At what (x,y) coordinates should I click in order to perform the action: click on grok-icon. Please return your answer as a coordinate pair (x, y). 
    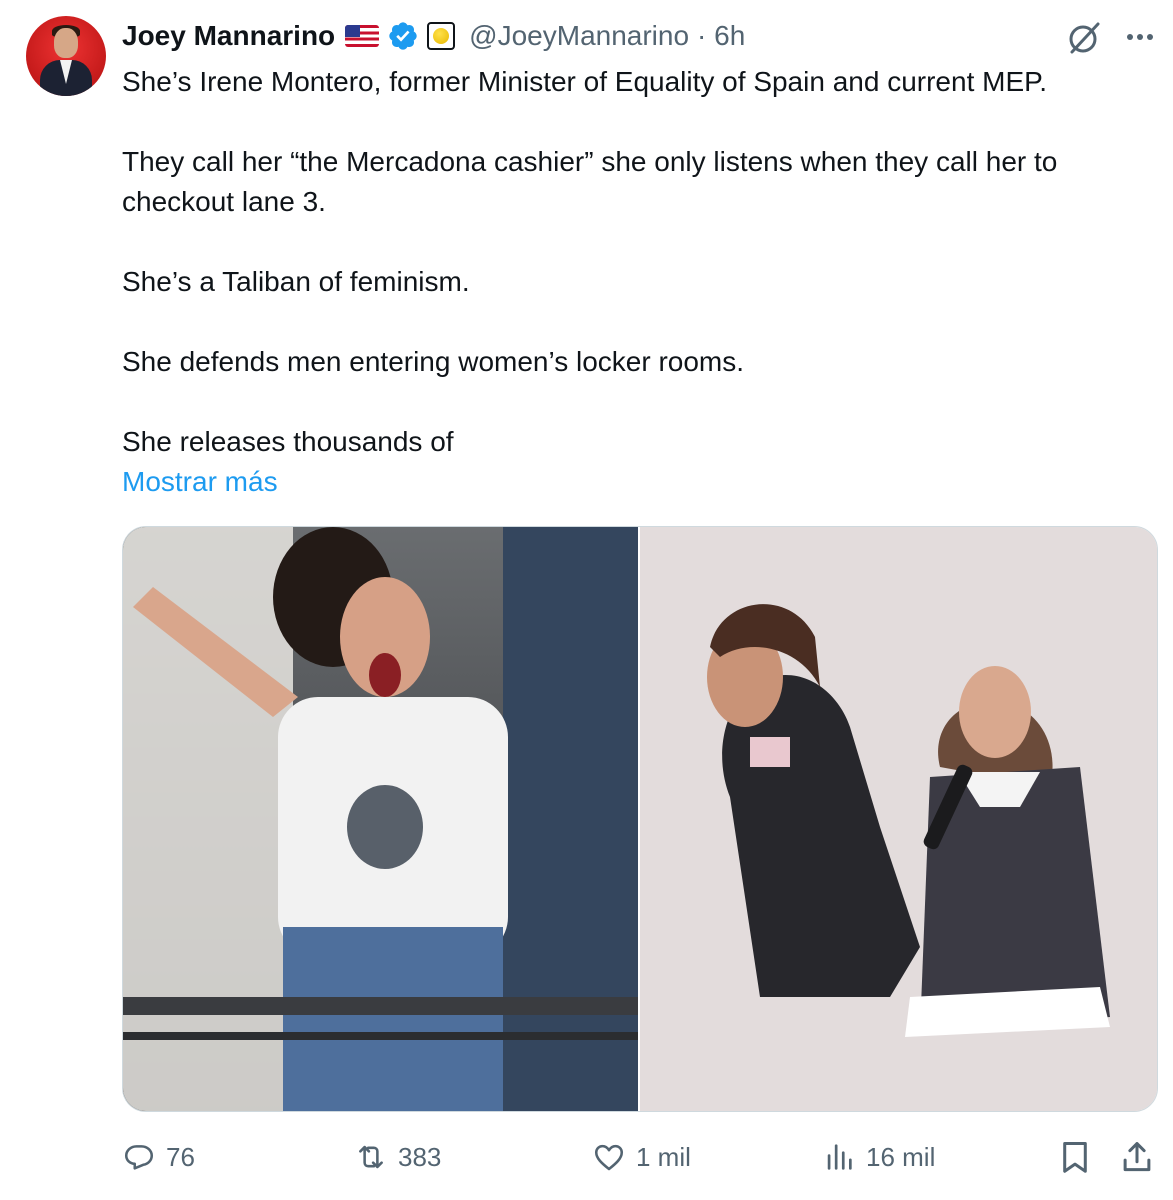
    Looking at the image, I should click on (1084, 38).